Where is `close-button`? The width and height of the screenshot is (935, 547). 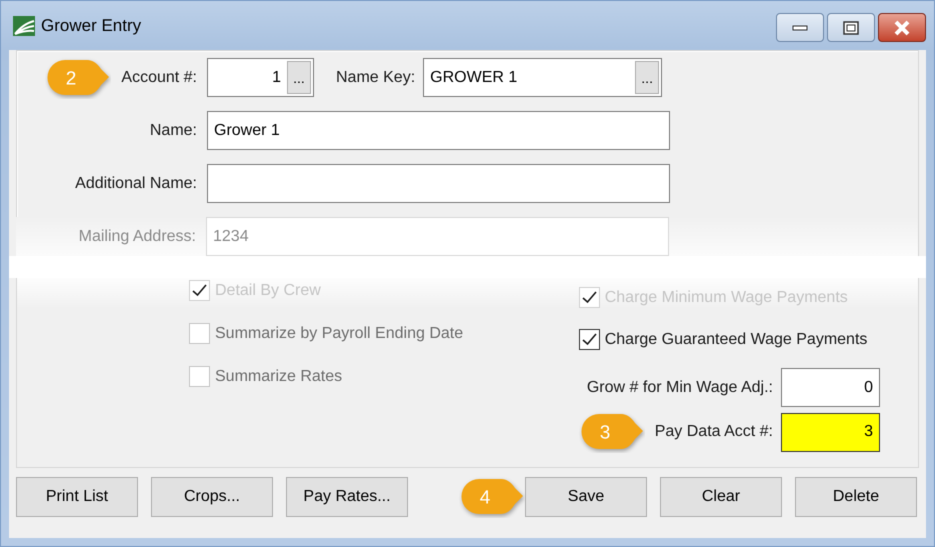 close-button is located at coordinates (902, 27).